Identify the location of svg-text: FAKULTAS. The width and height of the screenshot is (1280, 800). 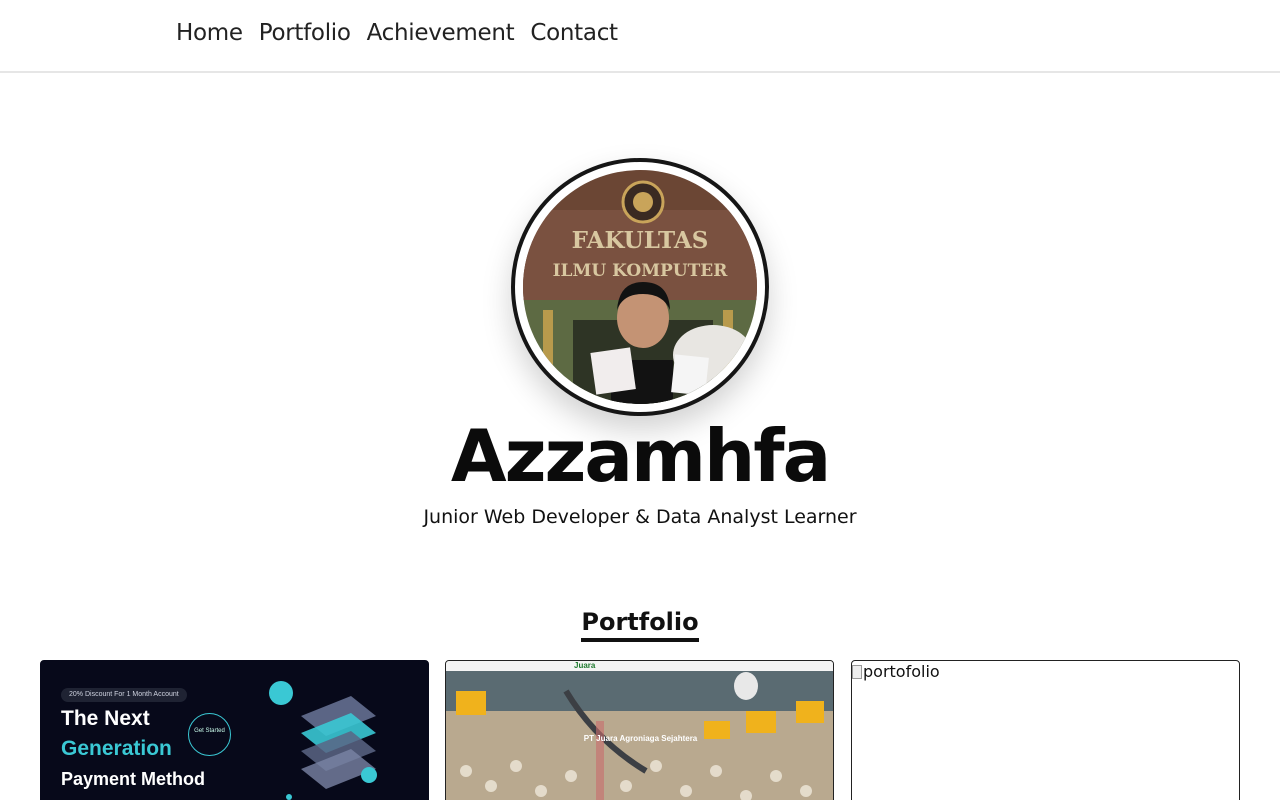
(640, 240).